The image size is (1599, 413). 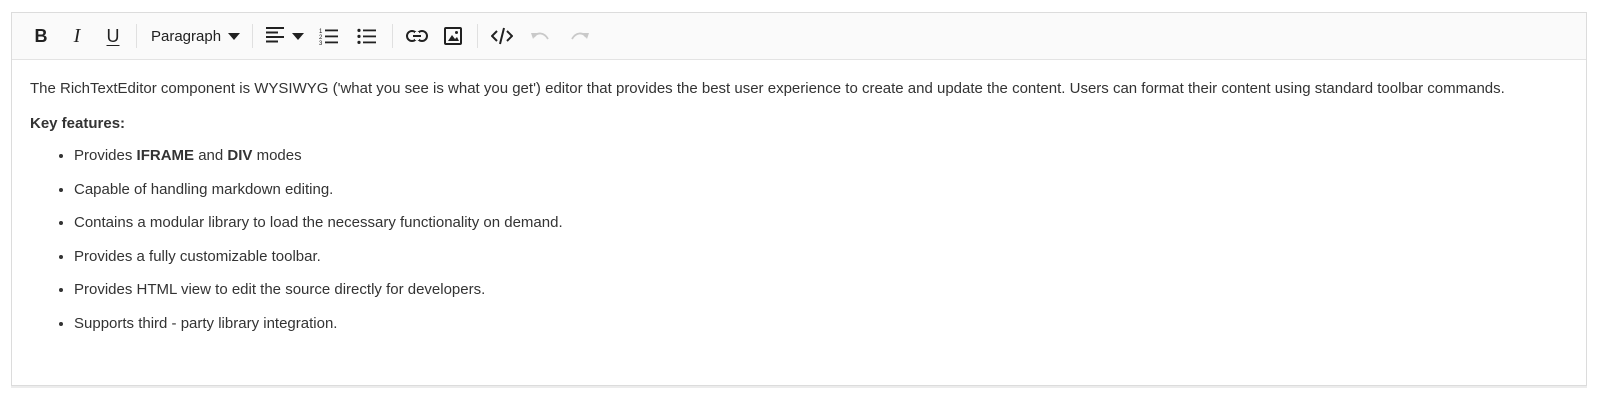 I want to click on source-code-button, so click(x=502, y=36).